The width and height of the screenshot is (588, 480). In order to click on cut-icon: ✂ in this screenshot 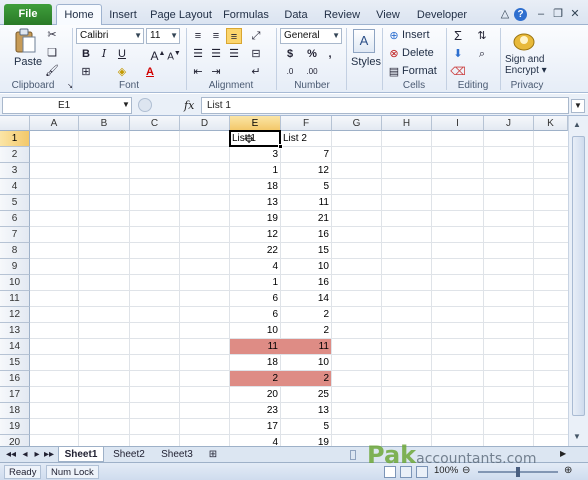, I will do `click(52, 35)`.